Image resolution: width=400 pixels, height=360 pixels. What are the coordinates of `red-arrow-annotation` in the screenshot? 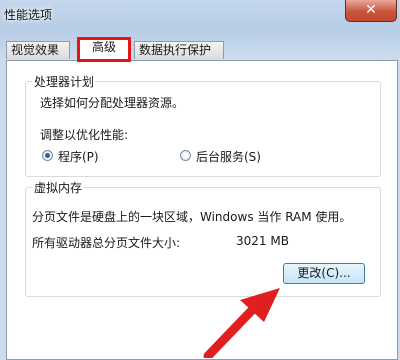 It's located at (241, 323).